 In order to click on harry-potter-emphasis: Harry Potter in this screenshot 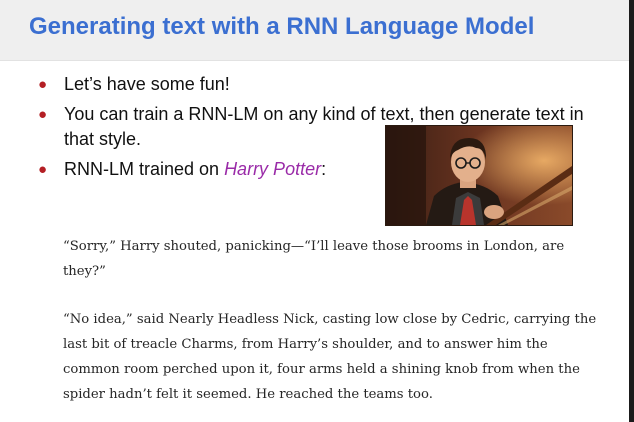, I will do `click(273, 169)`.